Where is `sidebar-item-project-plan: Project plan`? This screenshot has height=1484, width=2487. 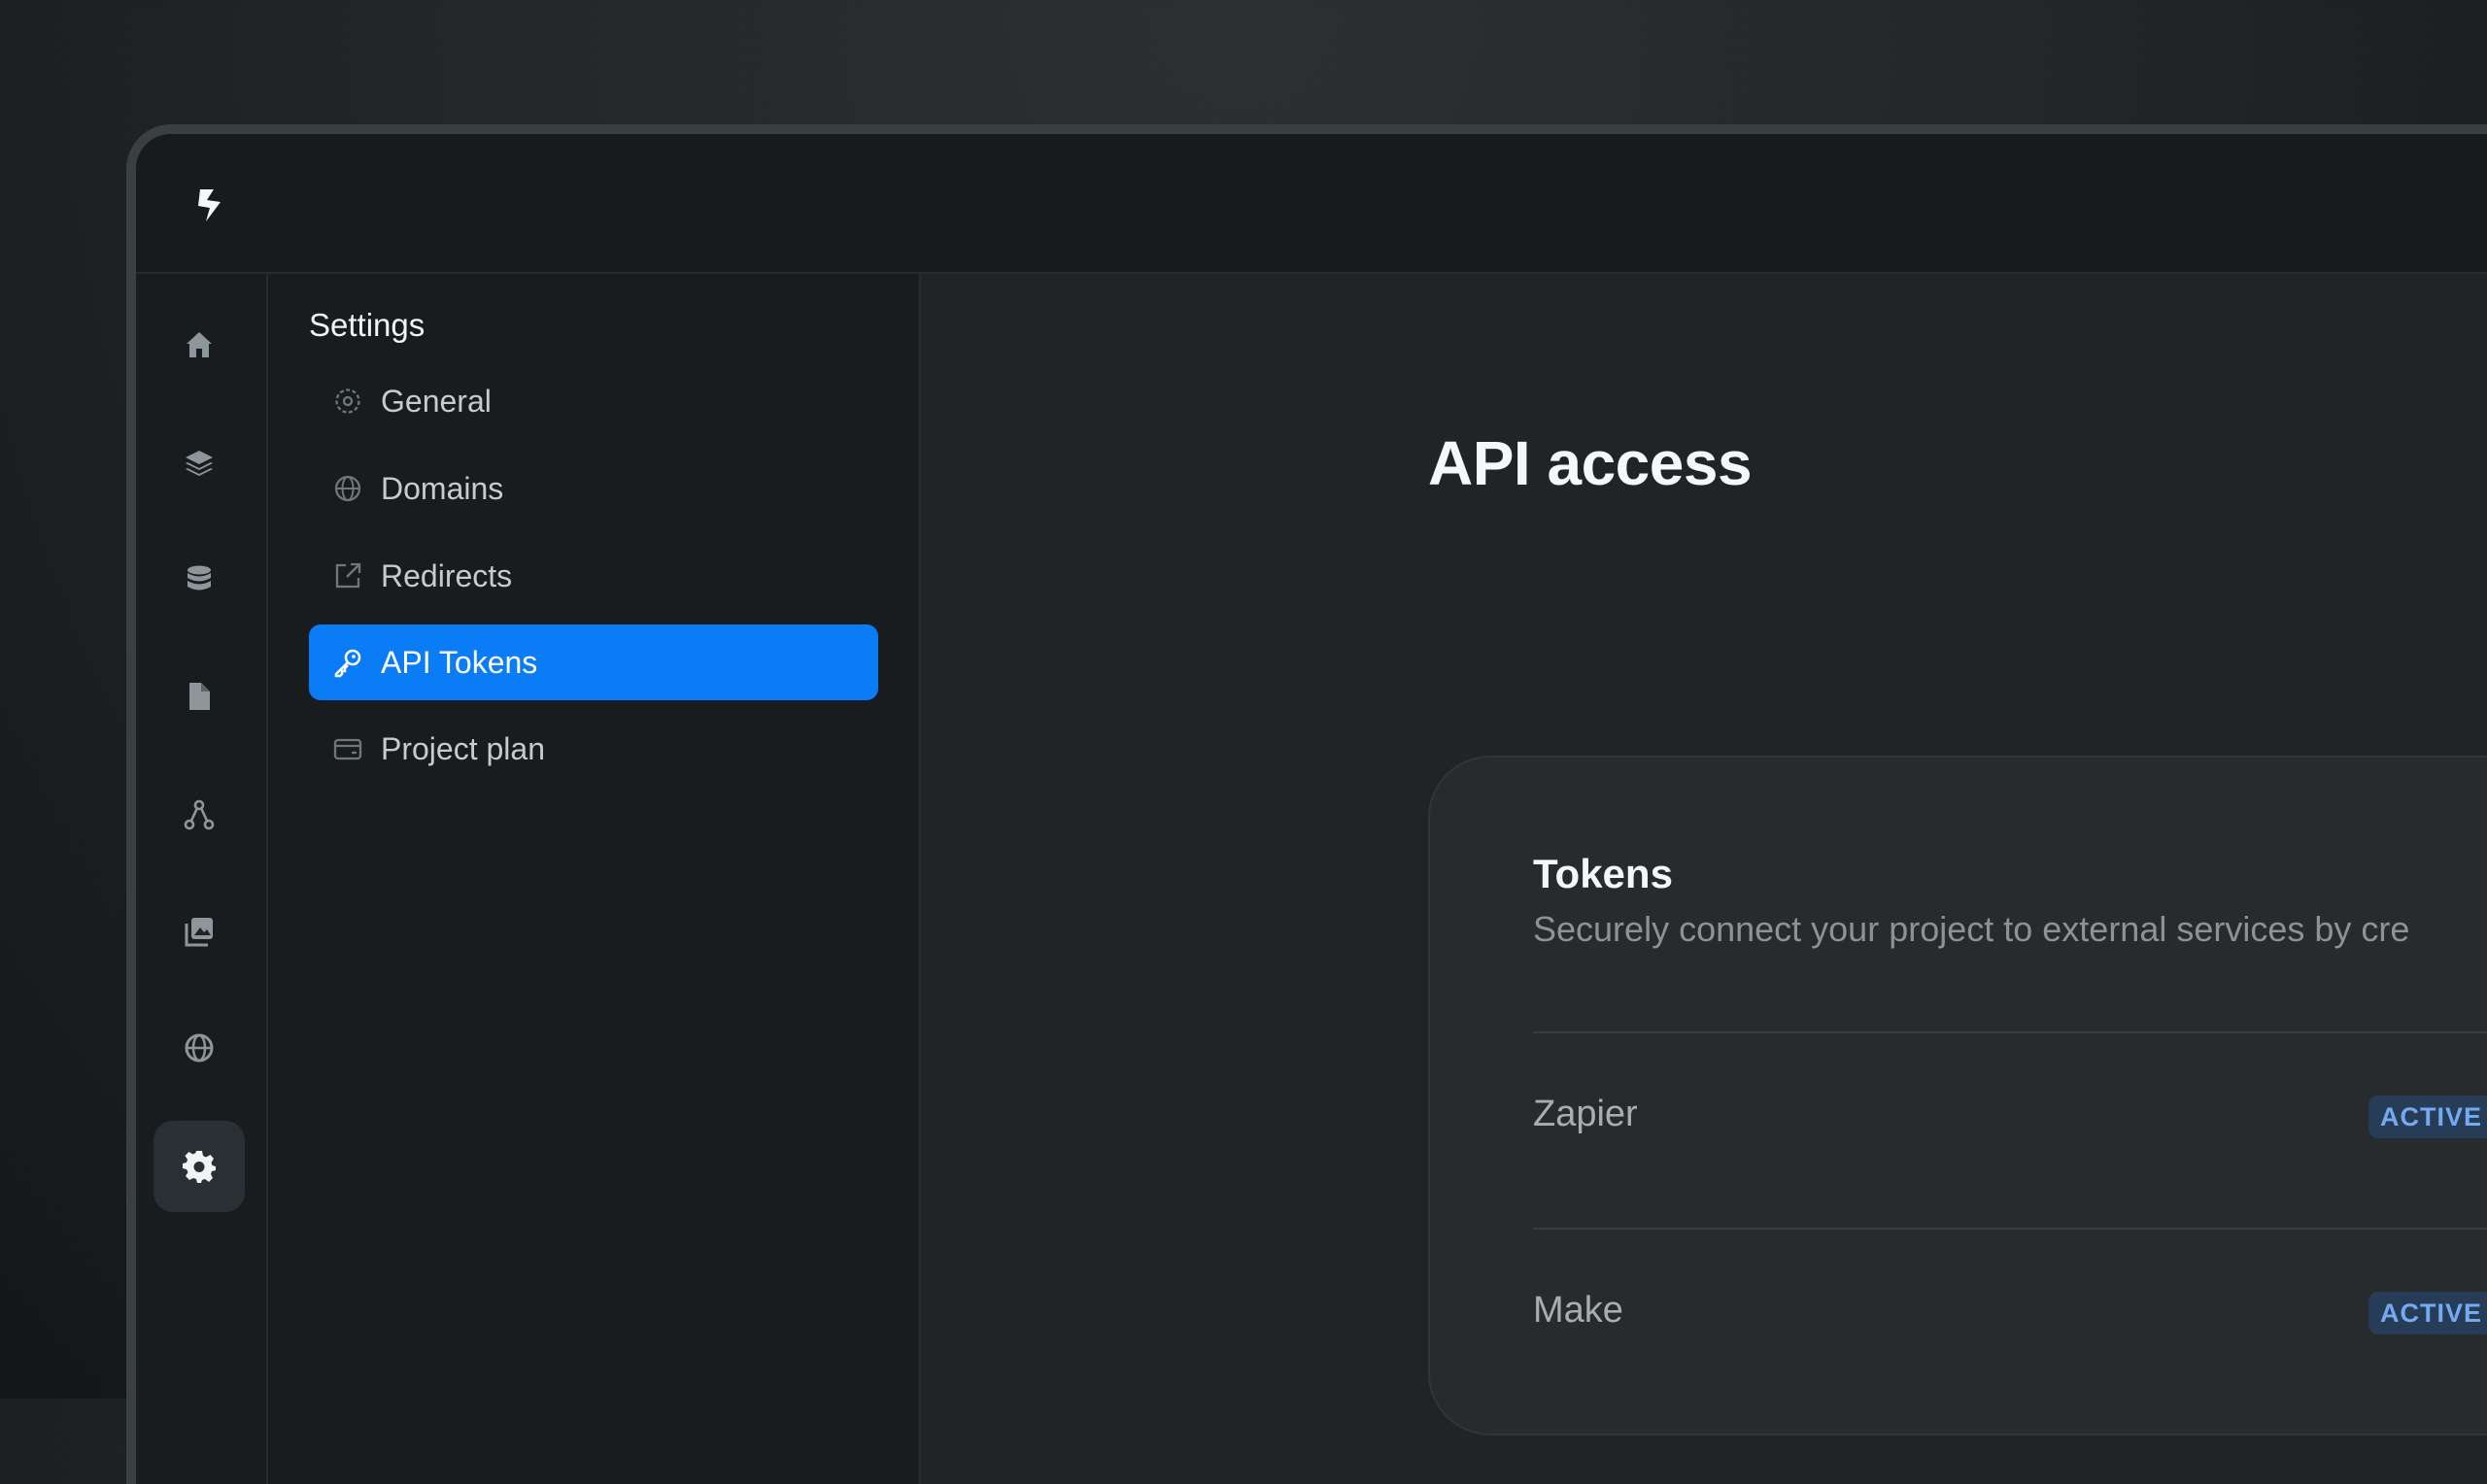 sidebar-item-project-plan: Project plan is located at coordinates (593, 749).